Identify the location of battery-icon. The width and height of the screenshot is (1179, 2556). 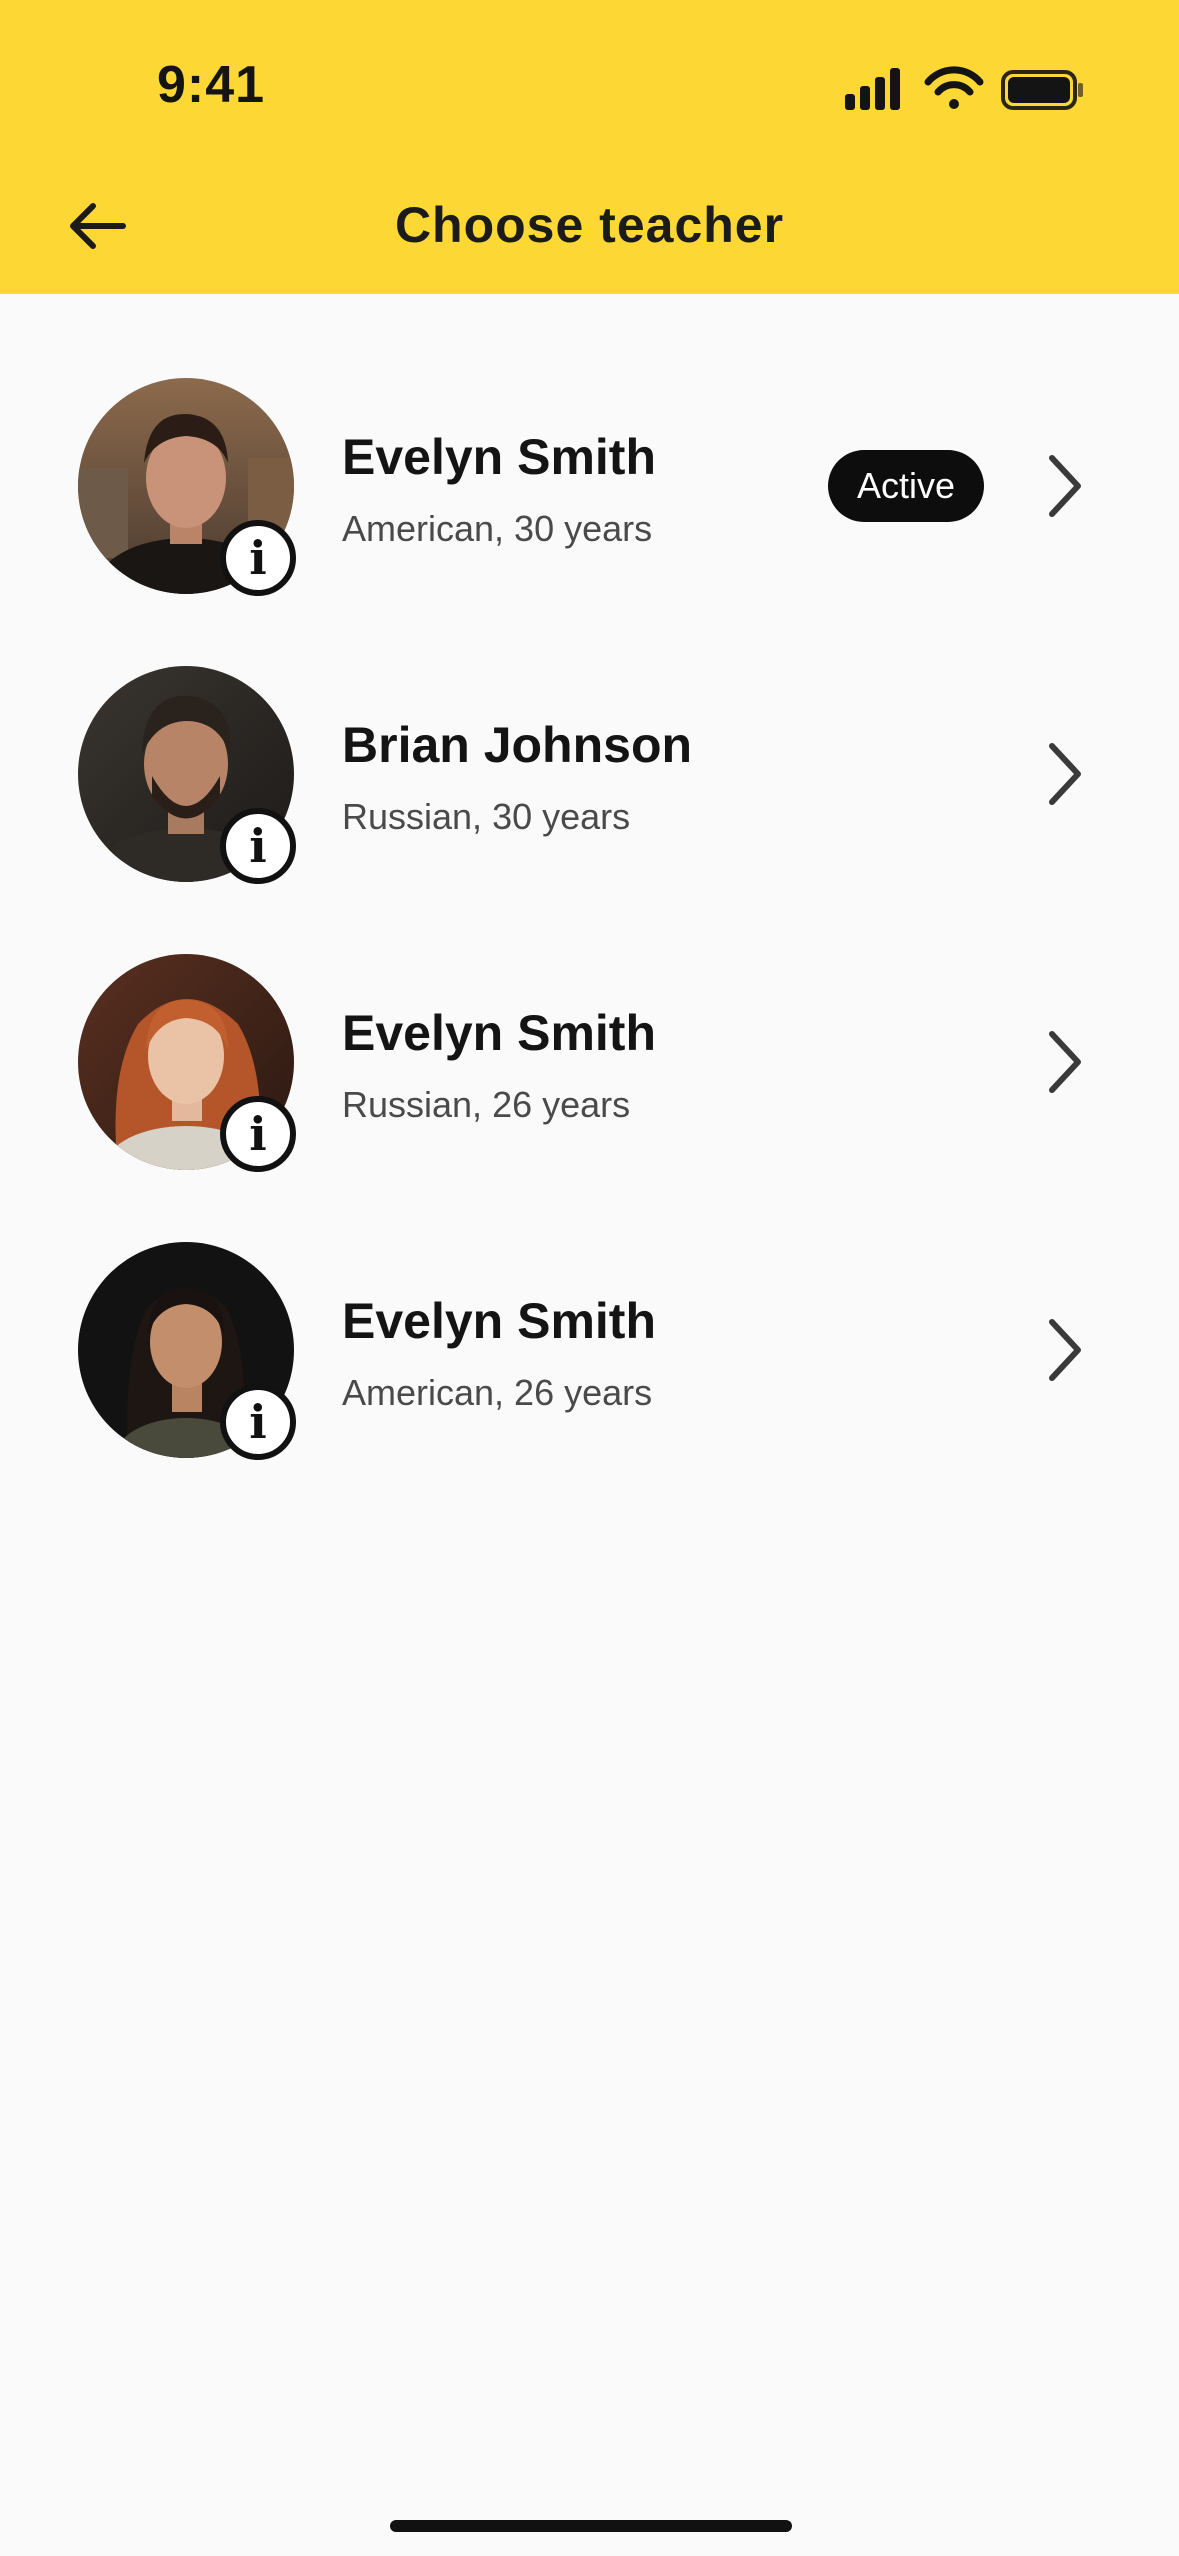
(1042, 90).